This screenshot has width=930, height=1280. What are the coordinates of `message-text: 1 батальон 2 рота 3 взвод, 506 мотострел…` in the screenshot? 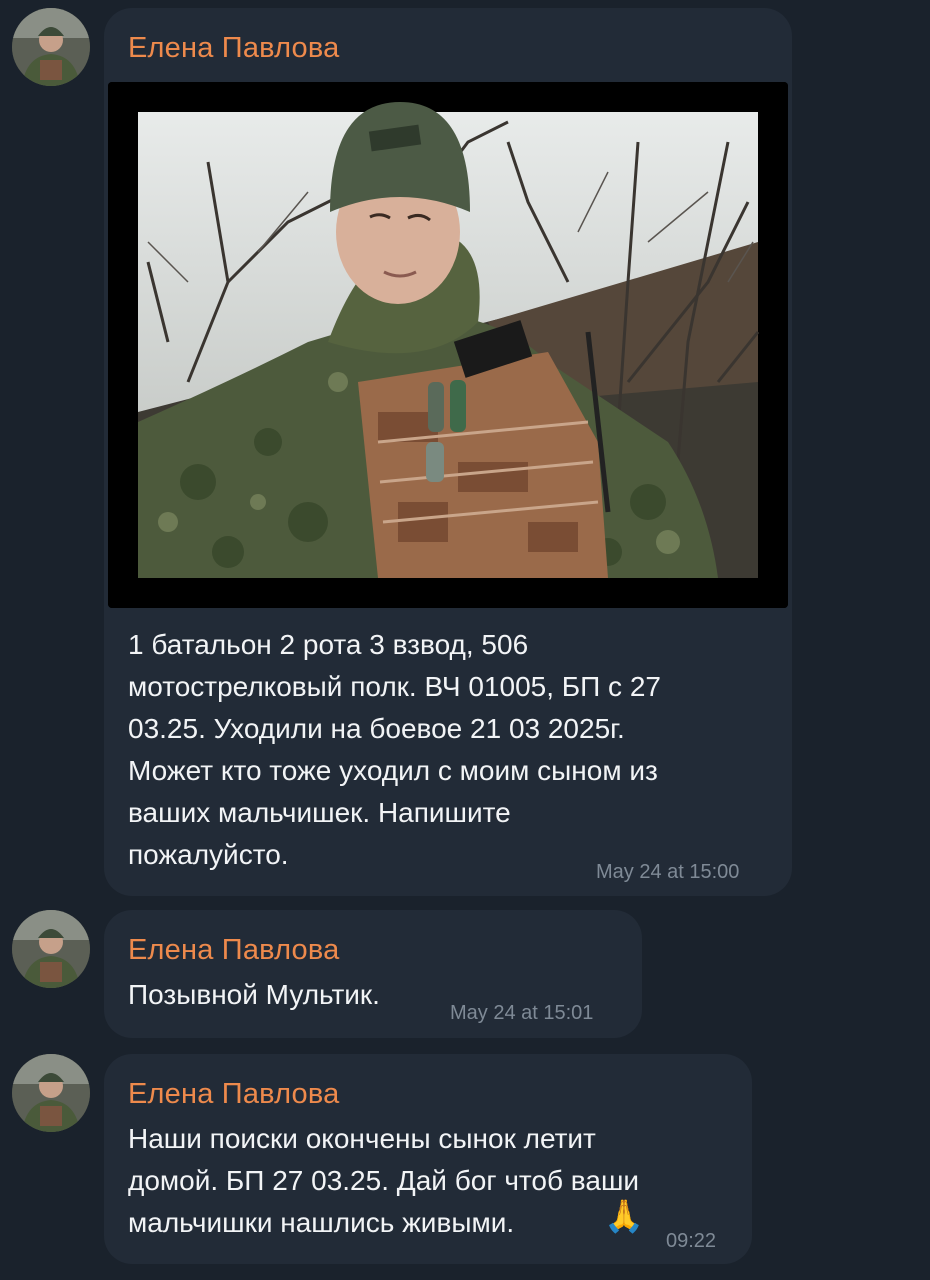 It's located at (394, 749).